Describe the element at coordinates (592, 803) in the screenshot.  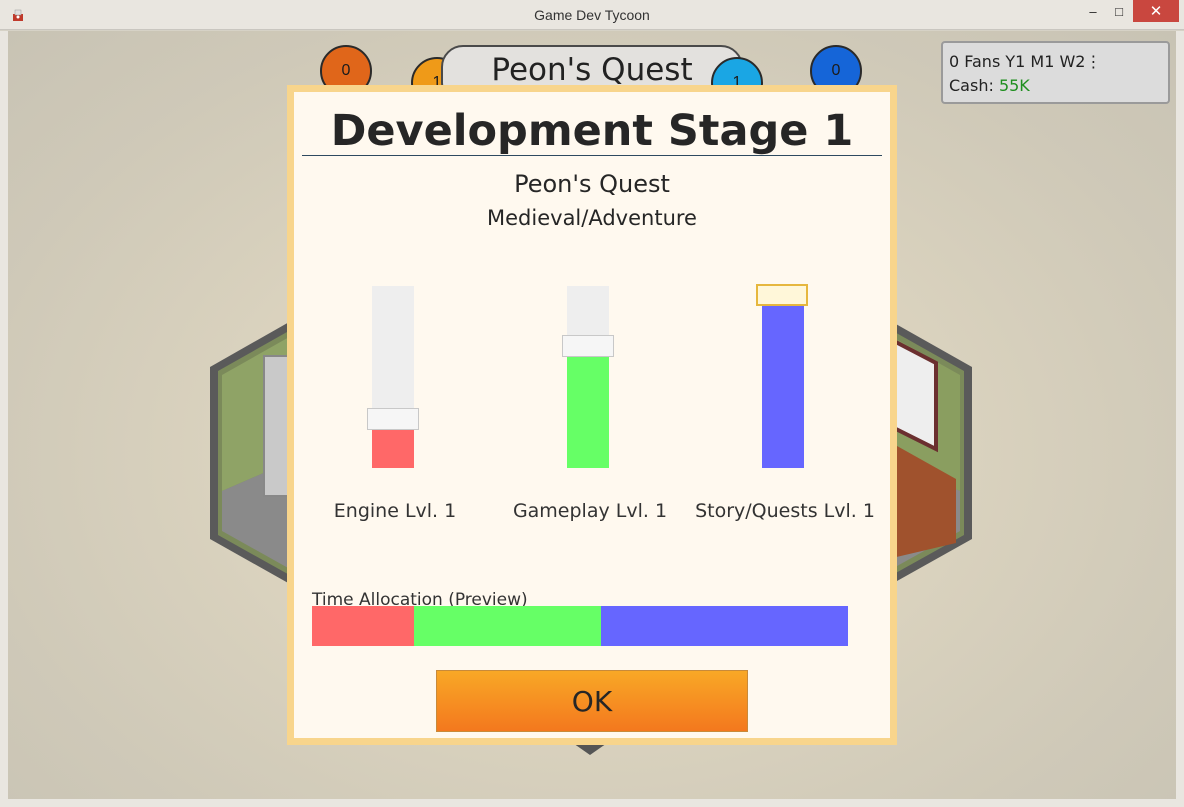
I see `window-frame-bottom` at that location.